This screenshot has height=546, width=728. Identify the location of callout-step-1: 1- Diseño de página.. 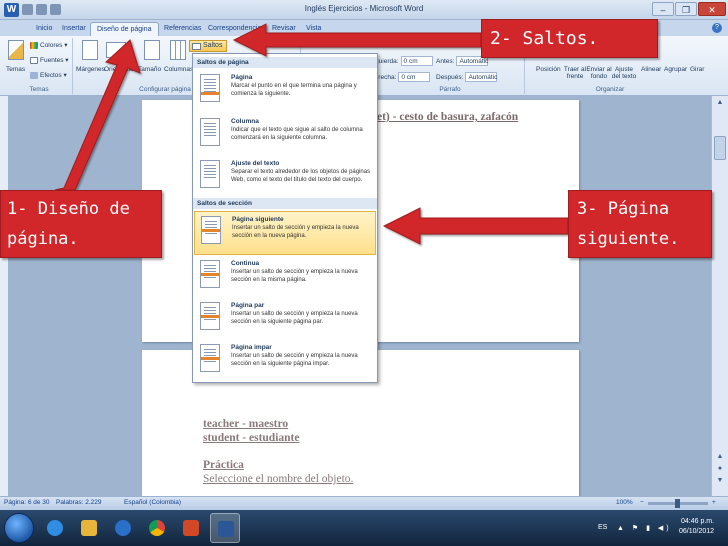
(81, 224).